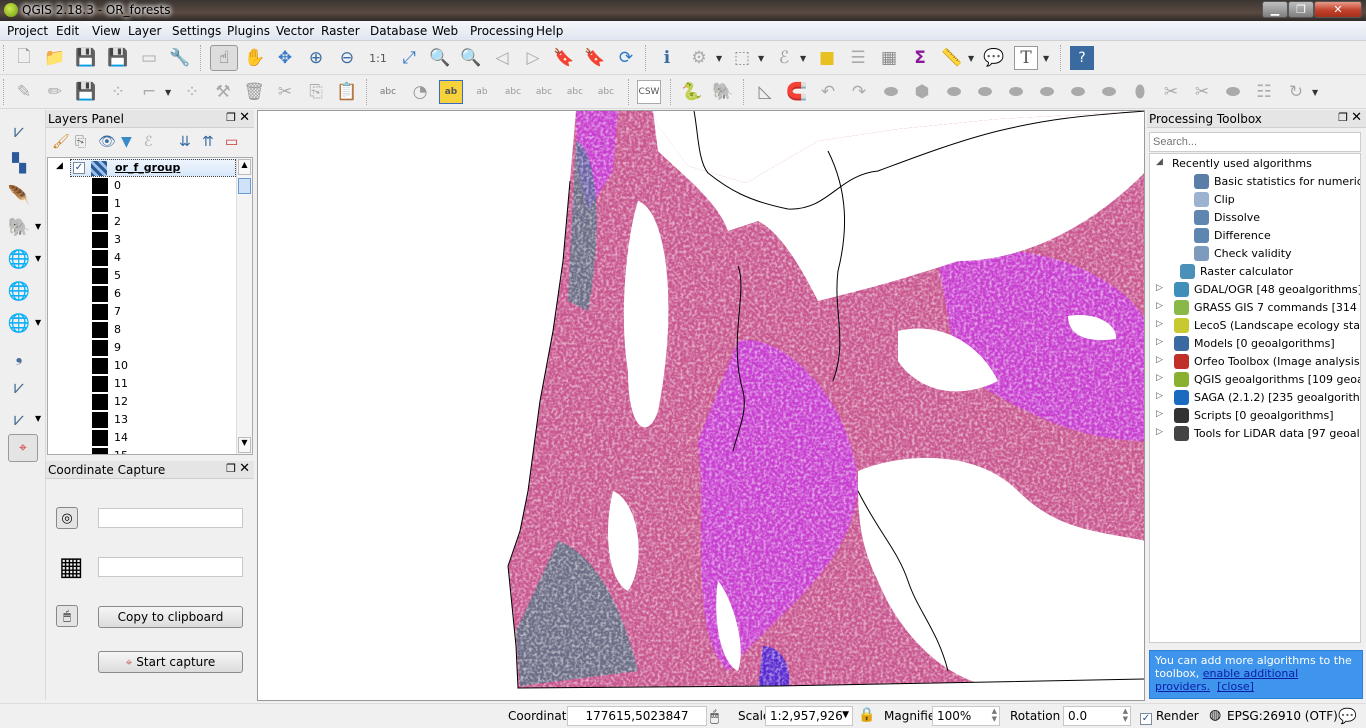 The width and height of the screenshot is (1366, 728). What do you see at coordinates (1047, 92) in the screenshot?
I see `delete-ring-icon: ⬬` at bounding box center [1047, 92].